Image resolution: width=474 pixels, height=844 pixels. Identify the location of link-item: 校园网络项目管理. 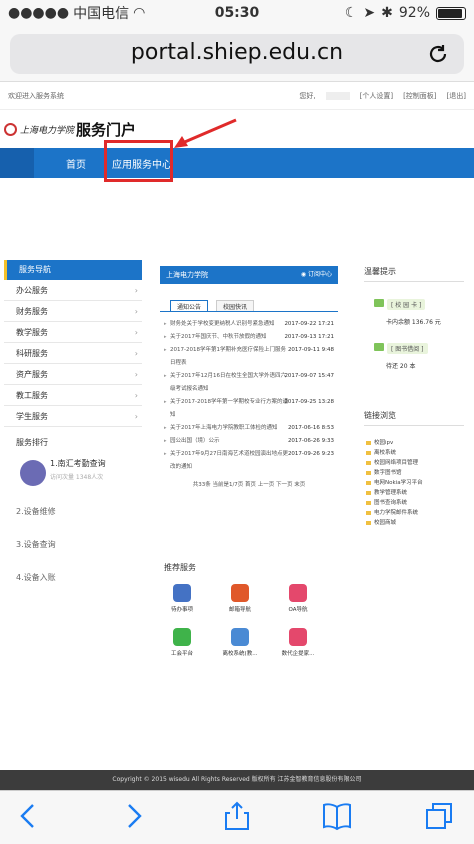
(414, 463).